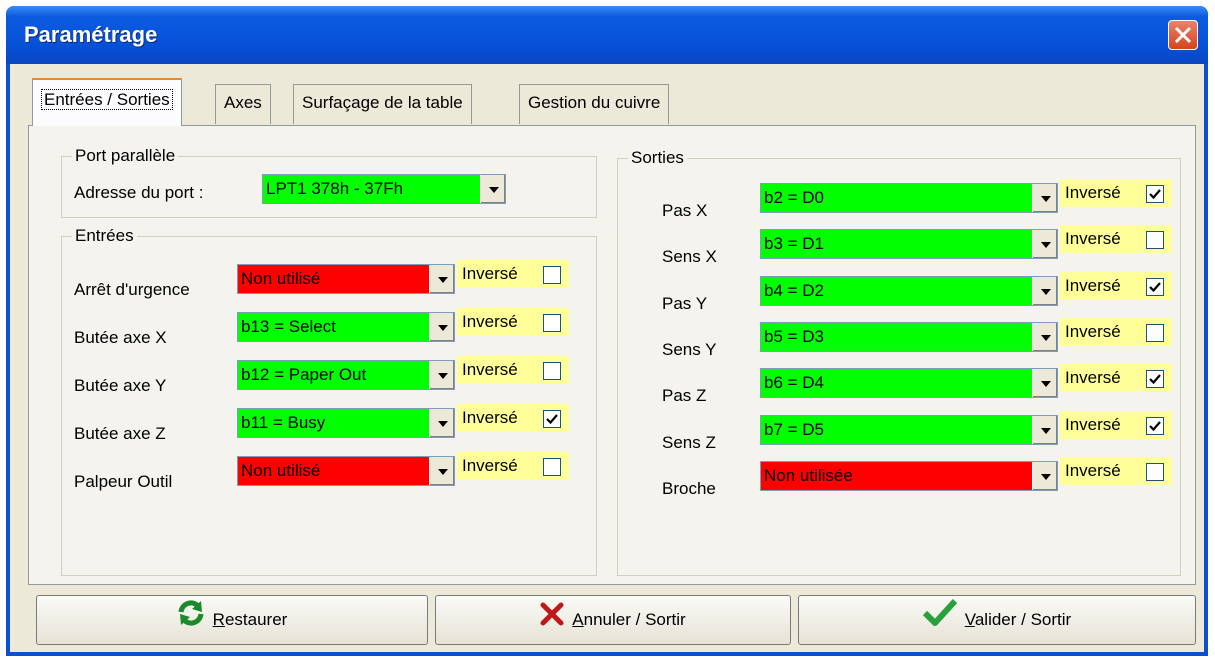 The height and width of the screenshot is (661, 1215). What do you see at coordinates (794, 383) in the screenshot?
I see `outputs-row-value: b6 = D4` at bounding box center [794, 383].